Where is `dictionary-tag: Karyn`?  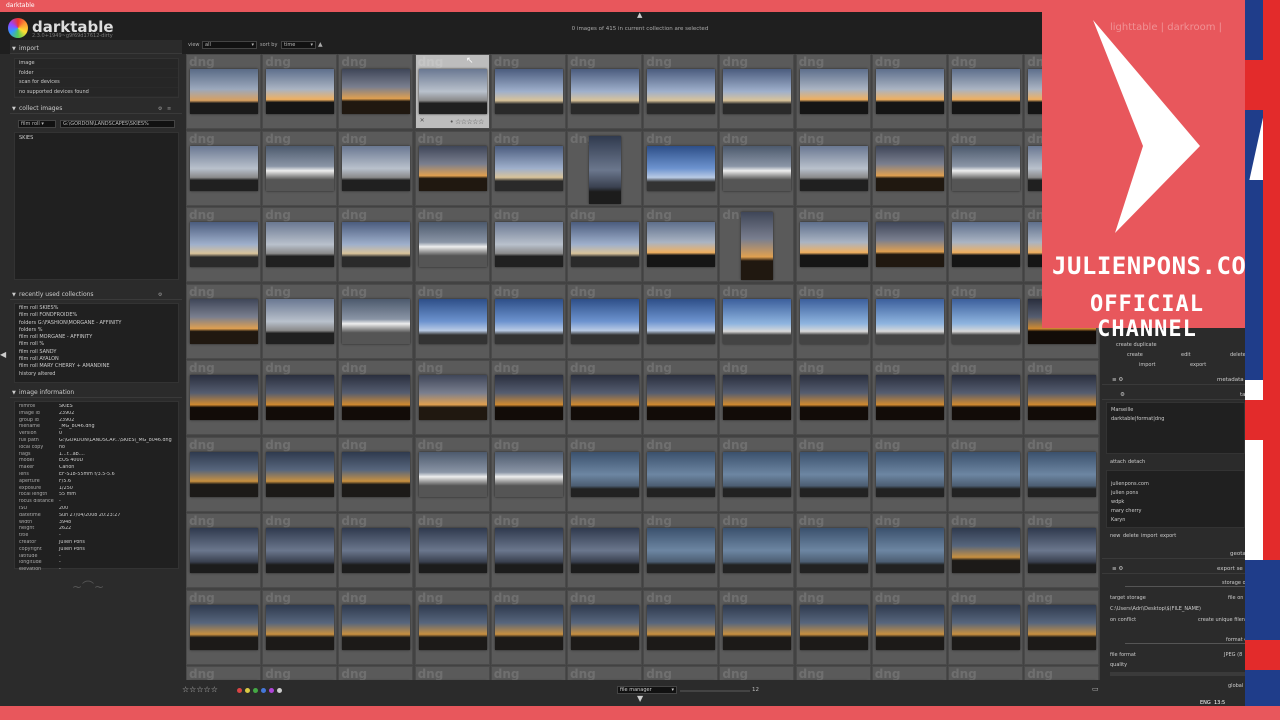 dictionary-tag: Karyn is located at coordinates (1118, 520).